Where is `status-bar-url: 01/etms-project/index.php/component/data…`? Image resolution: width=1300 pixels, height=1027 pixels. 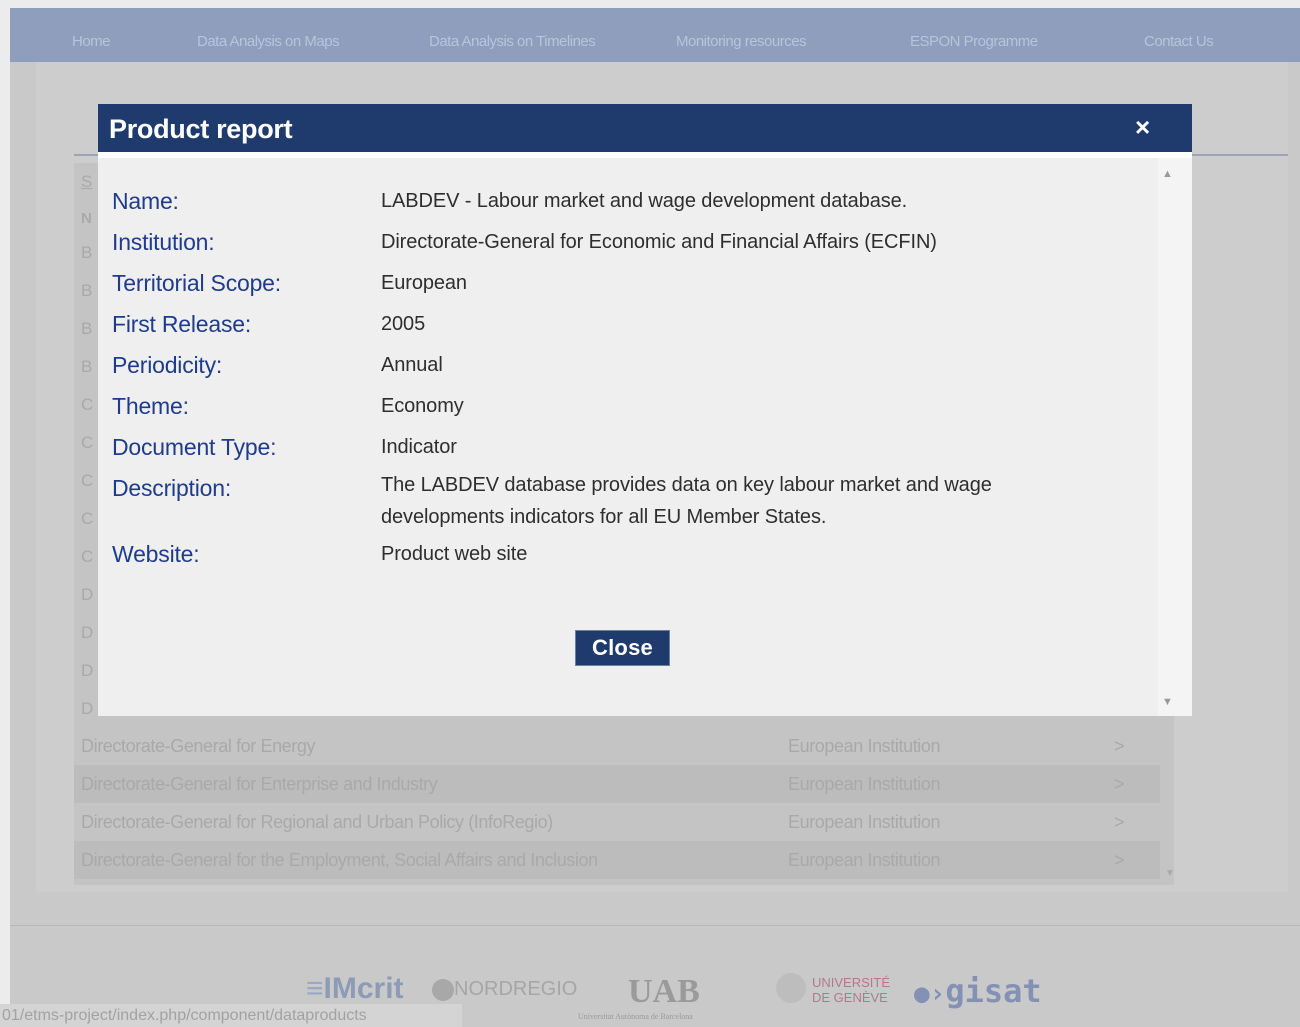 status-bar-url: 01/etms-project/index.php/component/data… is located at coordinates (231, 1015).